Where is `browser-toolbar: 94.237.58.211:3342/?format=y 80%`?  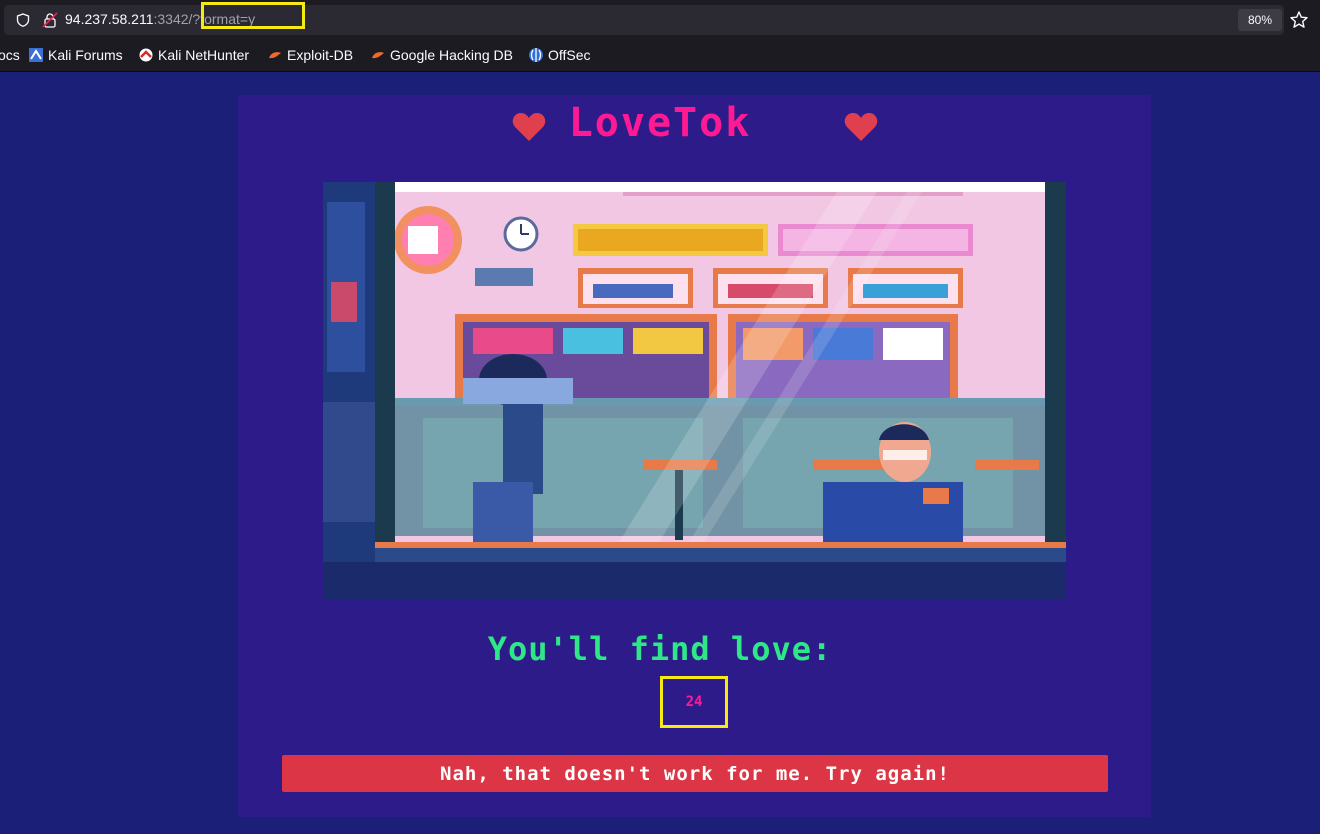 browser-toolbar: 94.237.58.211:3342/?format=y 80% is located at coordinates (660, 20).